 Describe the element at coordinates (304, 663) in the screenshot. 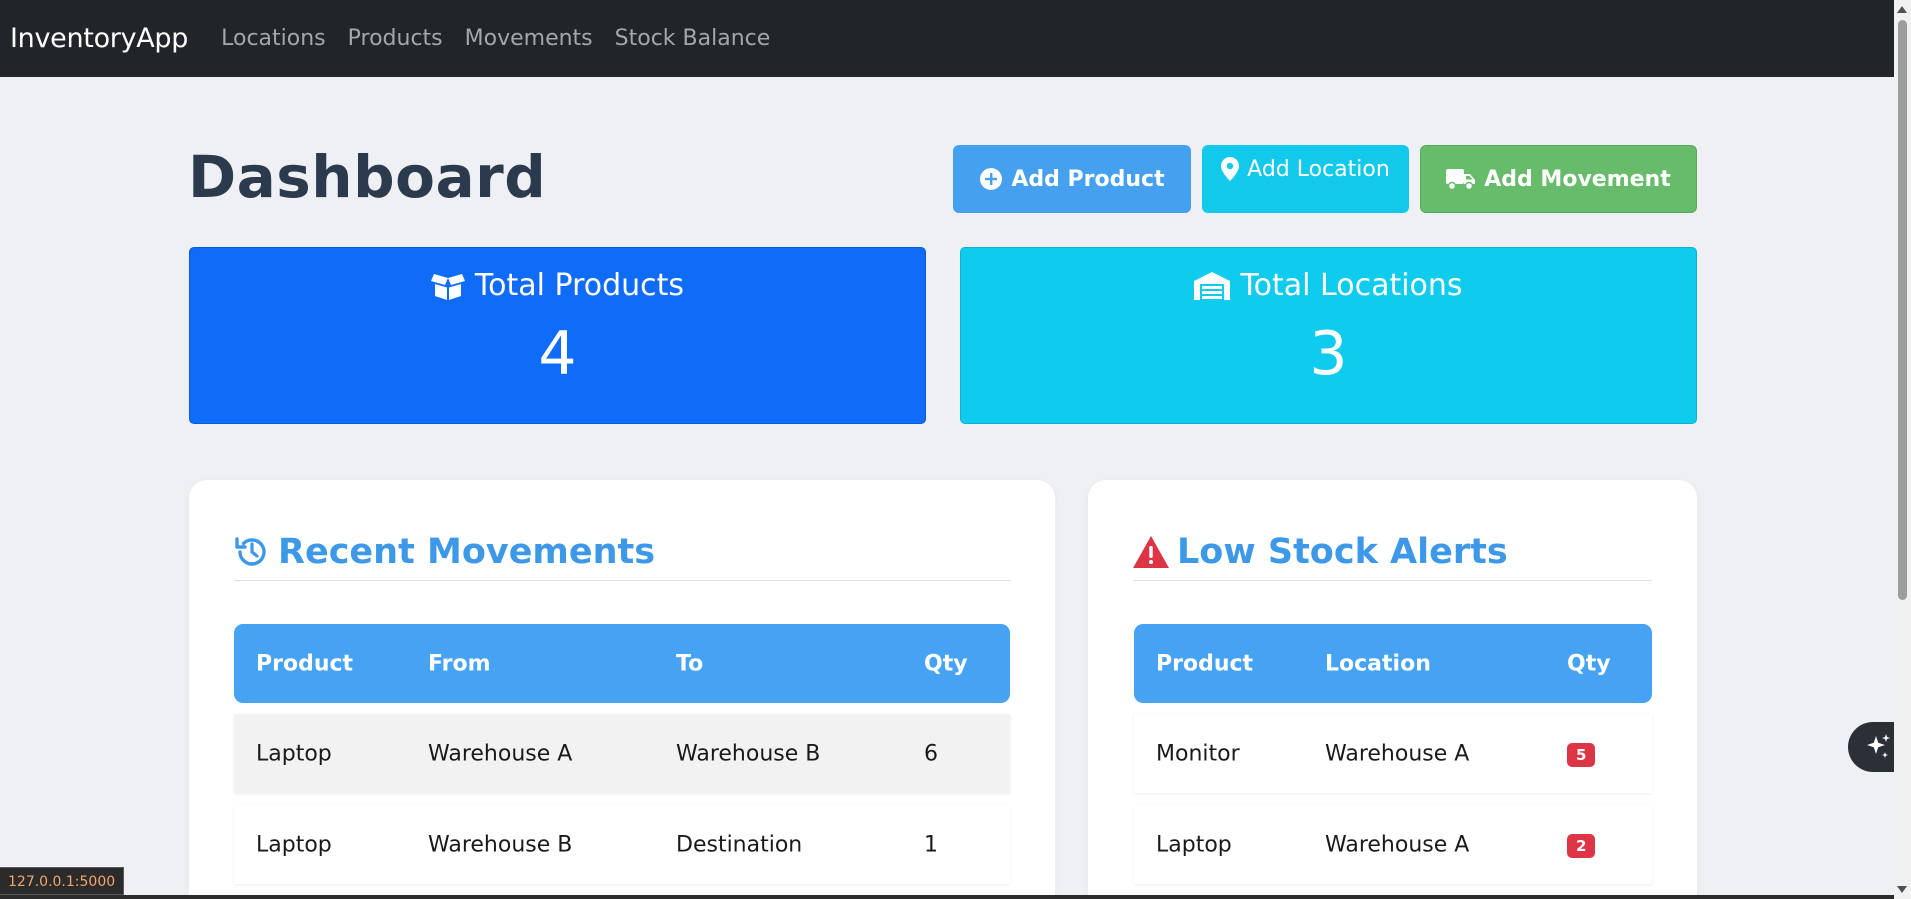

I see `movements-col-product: Product` at that location.